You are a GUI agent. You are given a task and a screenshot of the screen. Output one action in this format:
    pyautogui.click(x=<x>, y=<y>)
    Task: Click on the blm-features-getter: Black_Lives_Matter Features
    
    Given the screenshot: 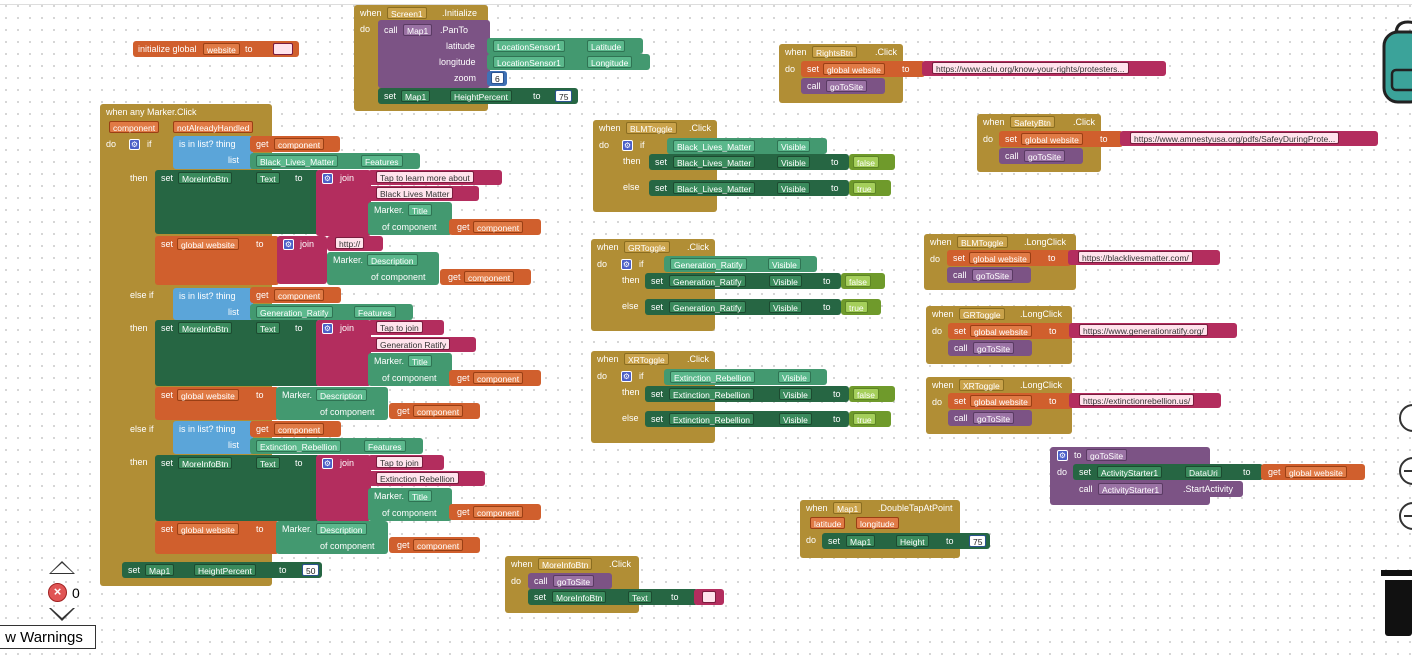 What is the action you would take?
    pyautogui.click(x=335, y=161)
    